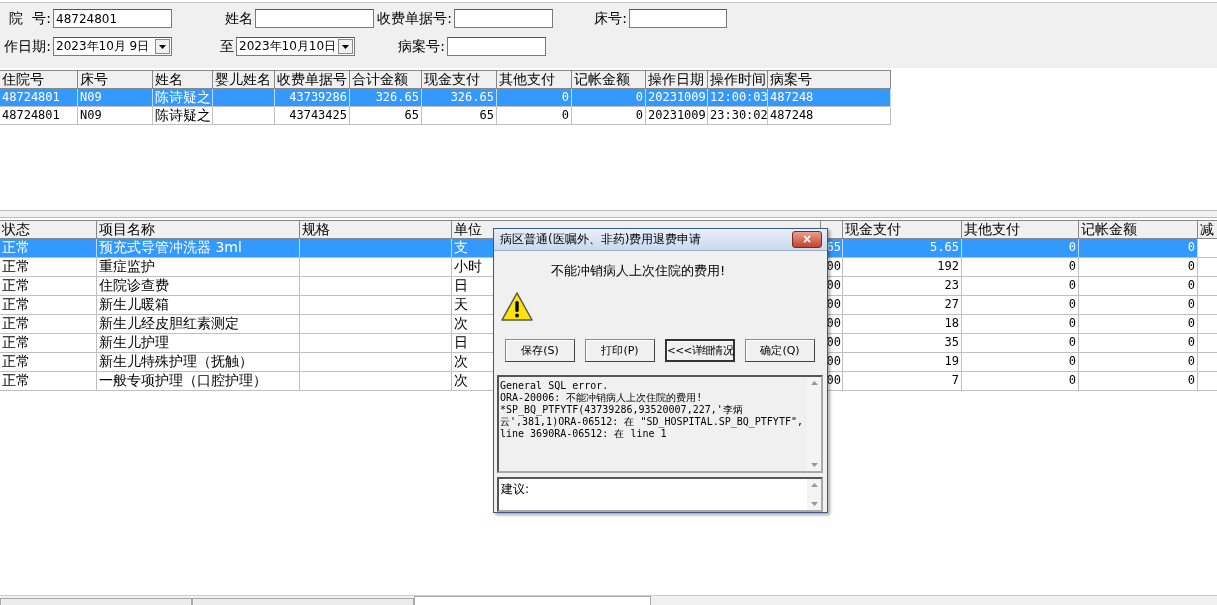 The height and width of the screenshot is (605, 1217). I want to click on field-label: 收费单据号:, so click(414, 18).